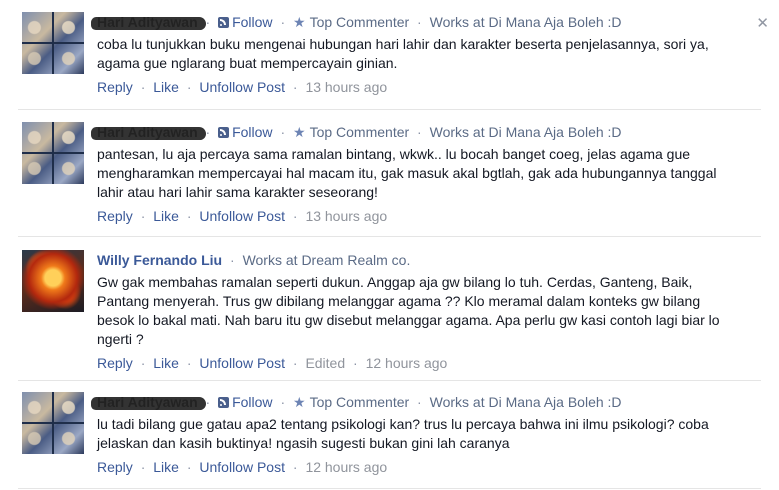  What do you see at coordinates (325, 363) in the screenshot?
I see `edited-label: Edited` at bounding box center [325, 363].